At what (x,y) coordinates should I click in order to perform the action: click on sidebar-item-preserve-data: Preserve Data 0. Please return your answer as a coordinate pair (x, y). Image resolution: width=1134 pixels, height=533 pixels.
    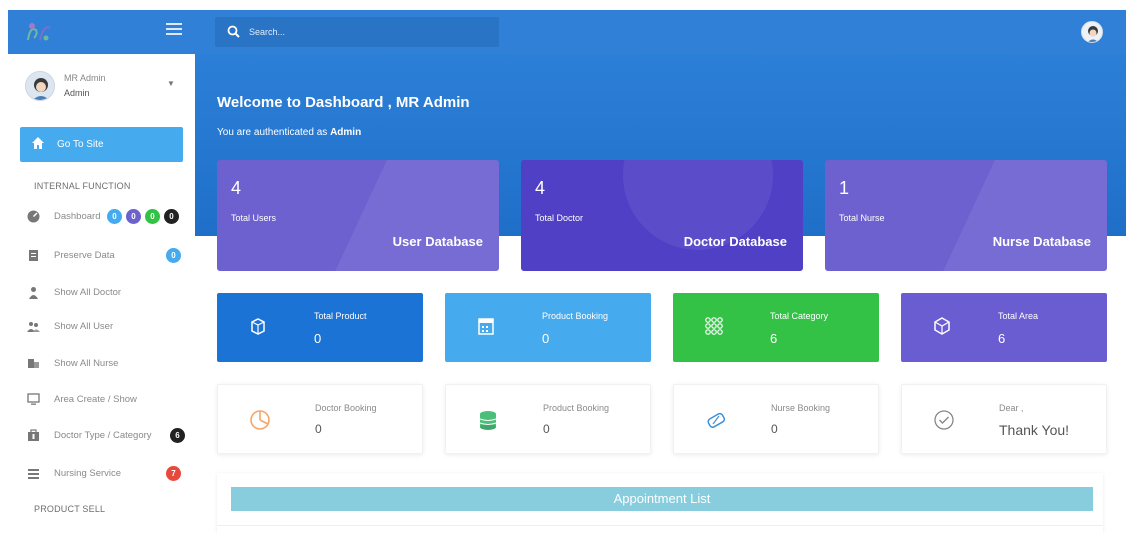
    Looking at the image, I should click on (105, 256).